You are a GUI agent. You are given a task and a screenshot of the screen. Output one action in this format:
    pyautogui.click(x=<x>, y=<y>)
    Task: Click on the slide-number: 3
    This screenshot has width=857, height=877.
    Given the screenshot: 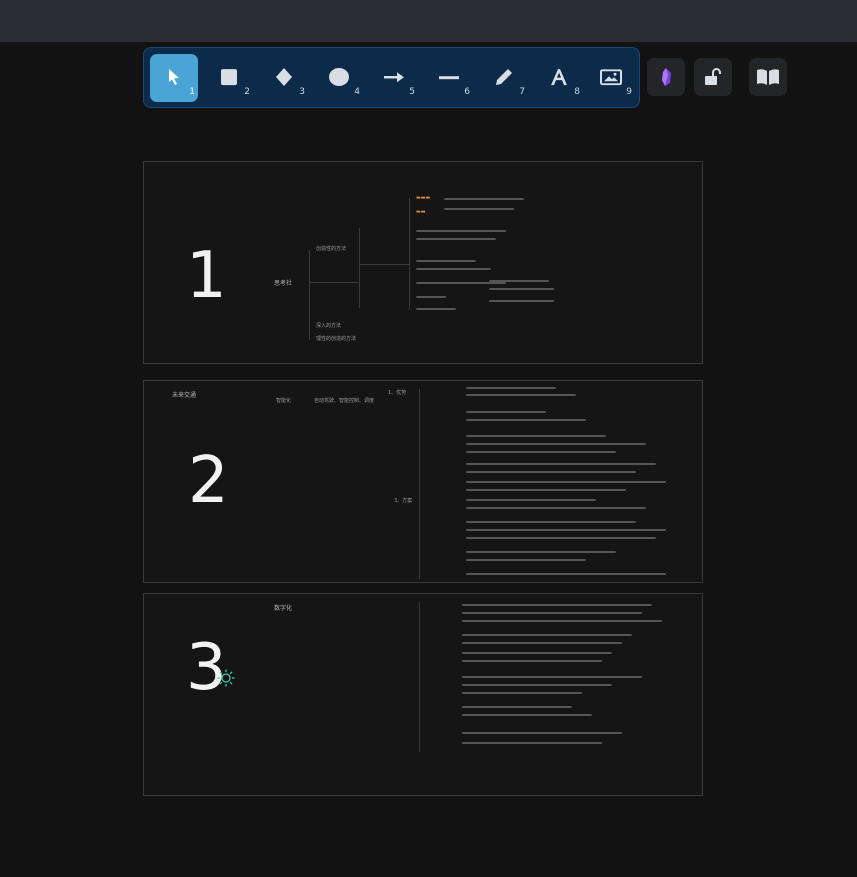 What is the action you would take?
    pyautogui.click(x=206, y=668)
    